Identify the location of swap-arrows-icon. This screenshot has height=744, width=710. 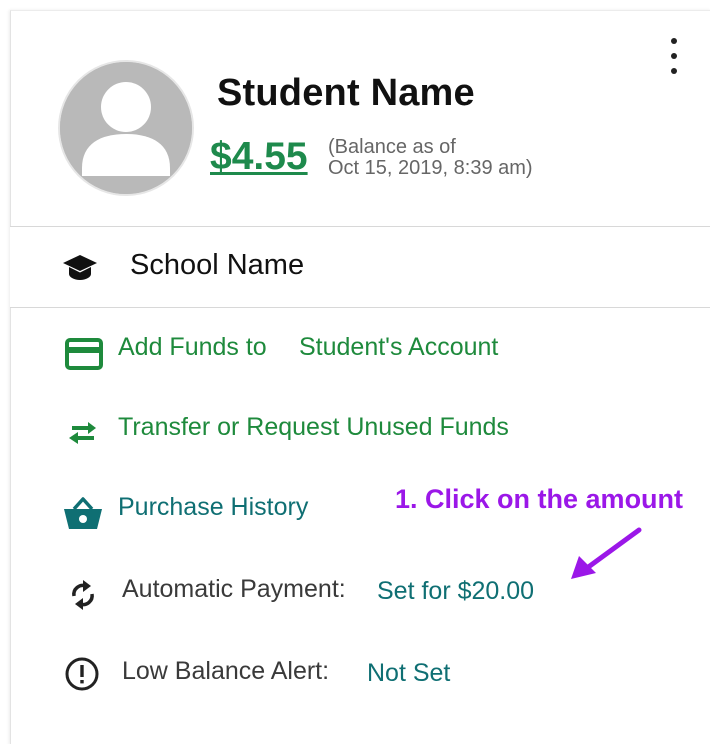
(82, 433).